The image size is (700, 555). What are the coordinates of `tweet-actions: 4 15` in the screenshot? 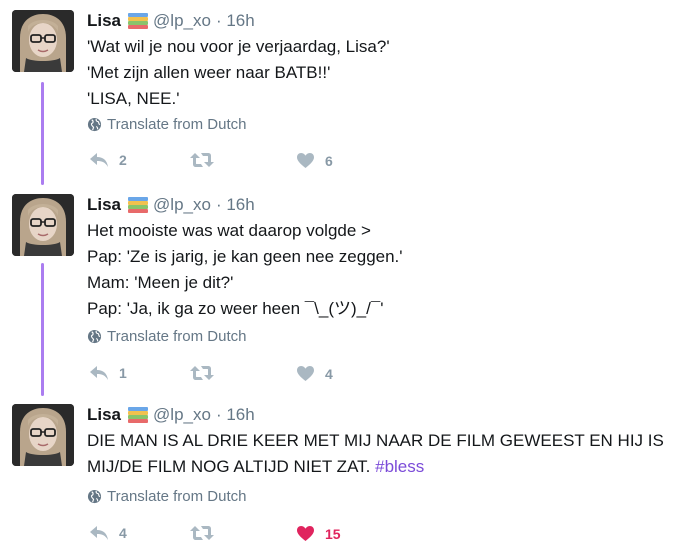 It's located at (237, 536).